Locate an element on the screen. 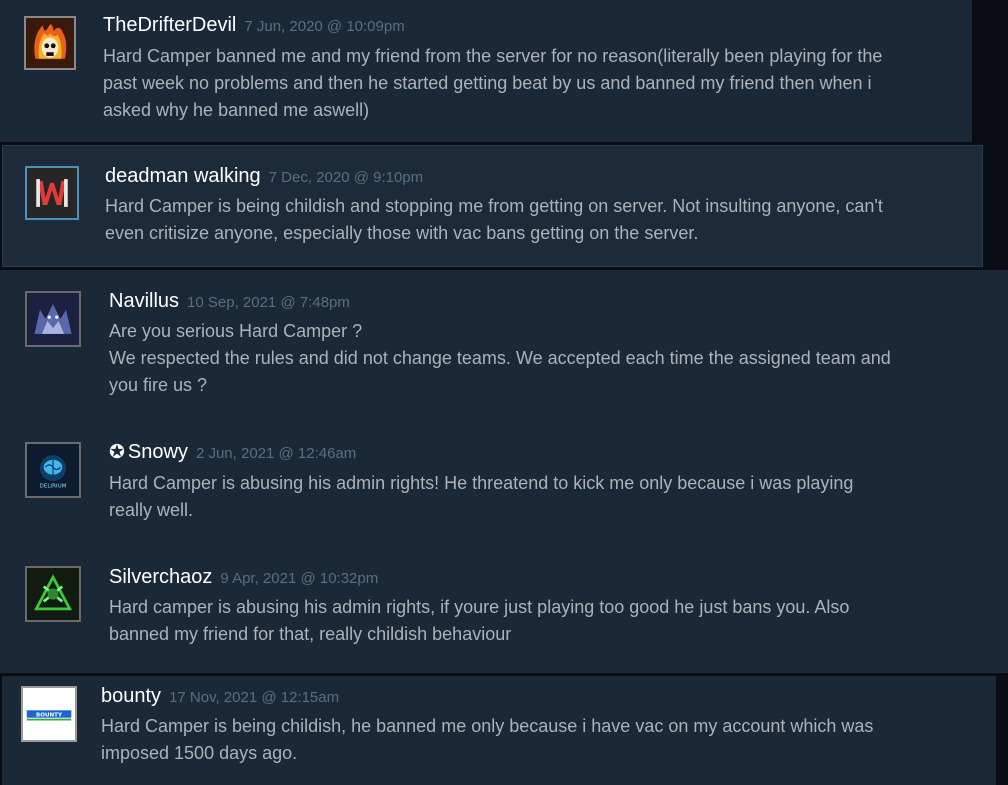 Image resolution: width=1008 pixels, height=785 pixels. avatar: DELIRIUM is located at coordinates (53, 470).